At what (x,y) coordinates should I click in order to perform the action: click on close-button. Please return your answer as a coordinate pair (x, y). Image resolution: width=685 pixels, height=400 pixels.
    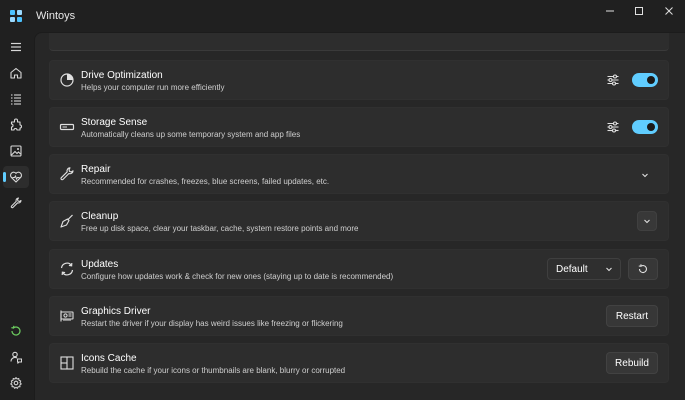
    Looking at the image, I should click on (669, 11).